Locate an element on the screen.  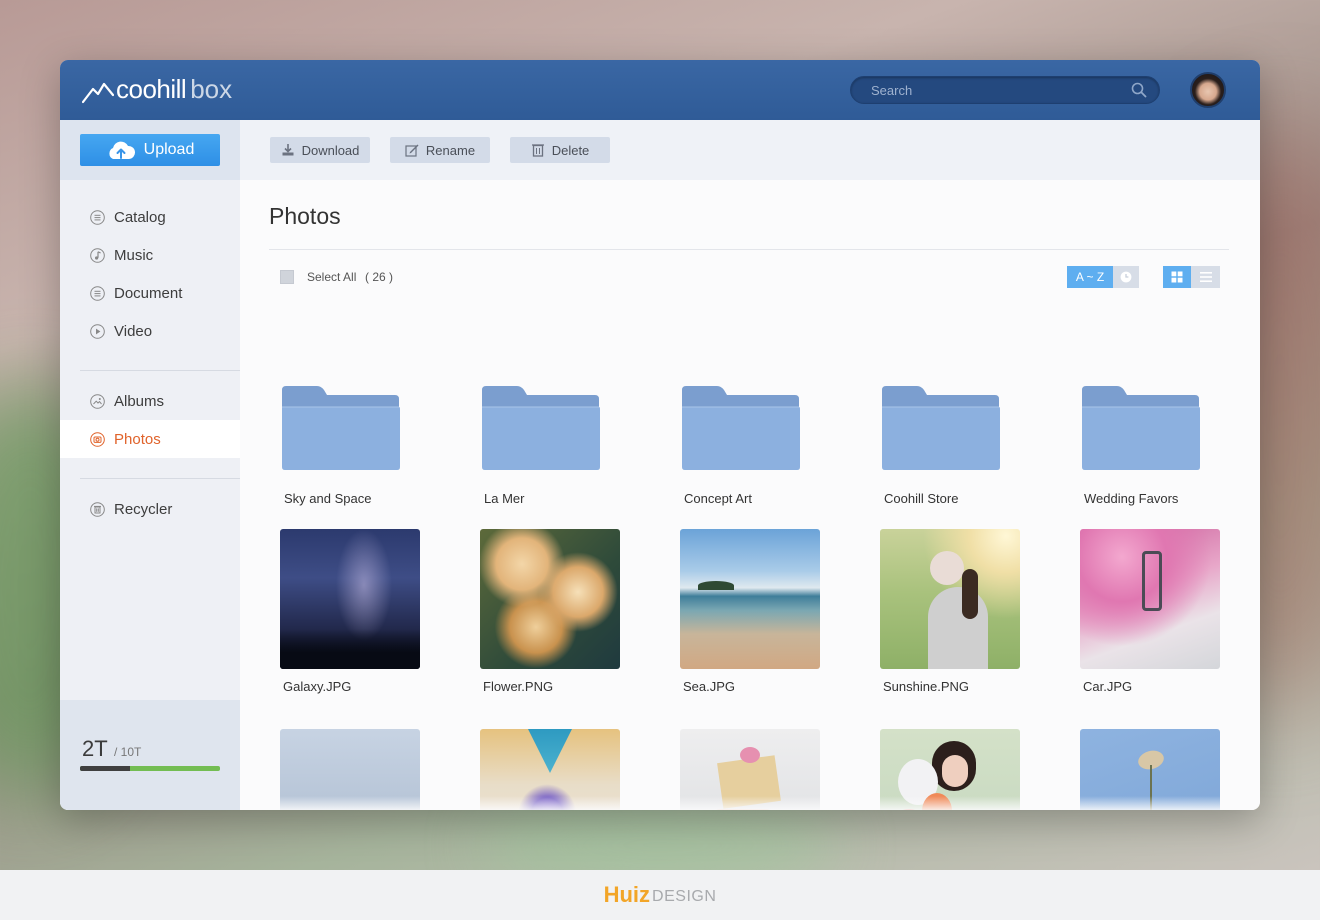
image-icon is located at coordinates (97, 401).